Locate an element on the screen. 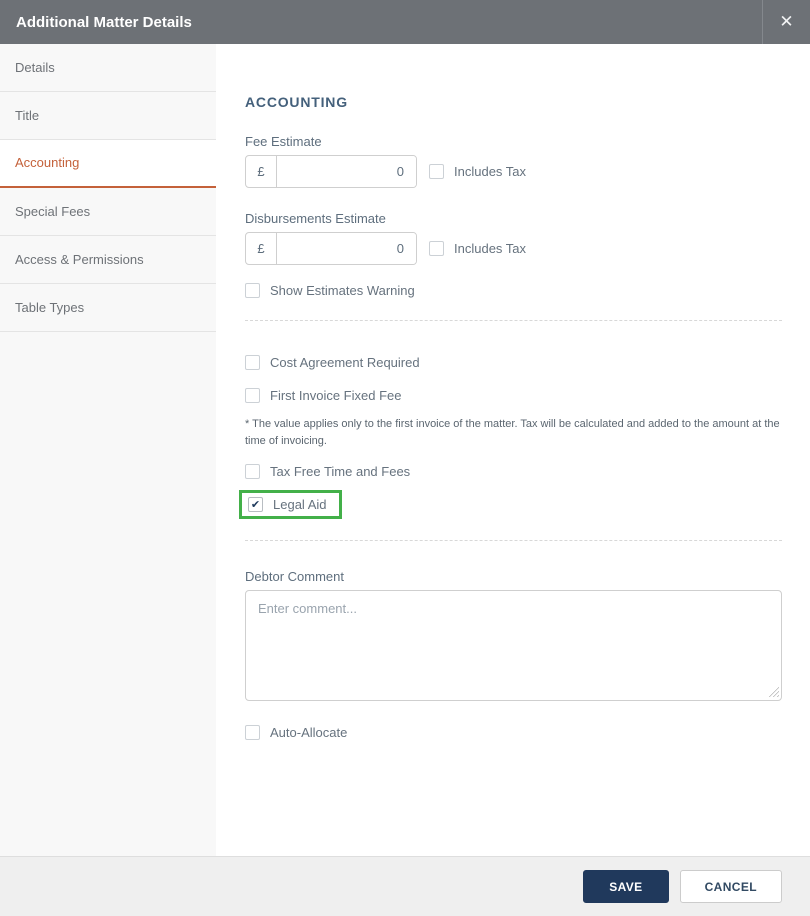 The image size is (810, 916). debtor-comment-textarea is located at coordinates (513, 645).